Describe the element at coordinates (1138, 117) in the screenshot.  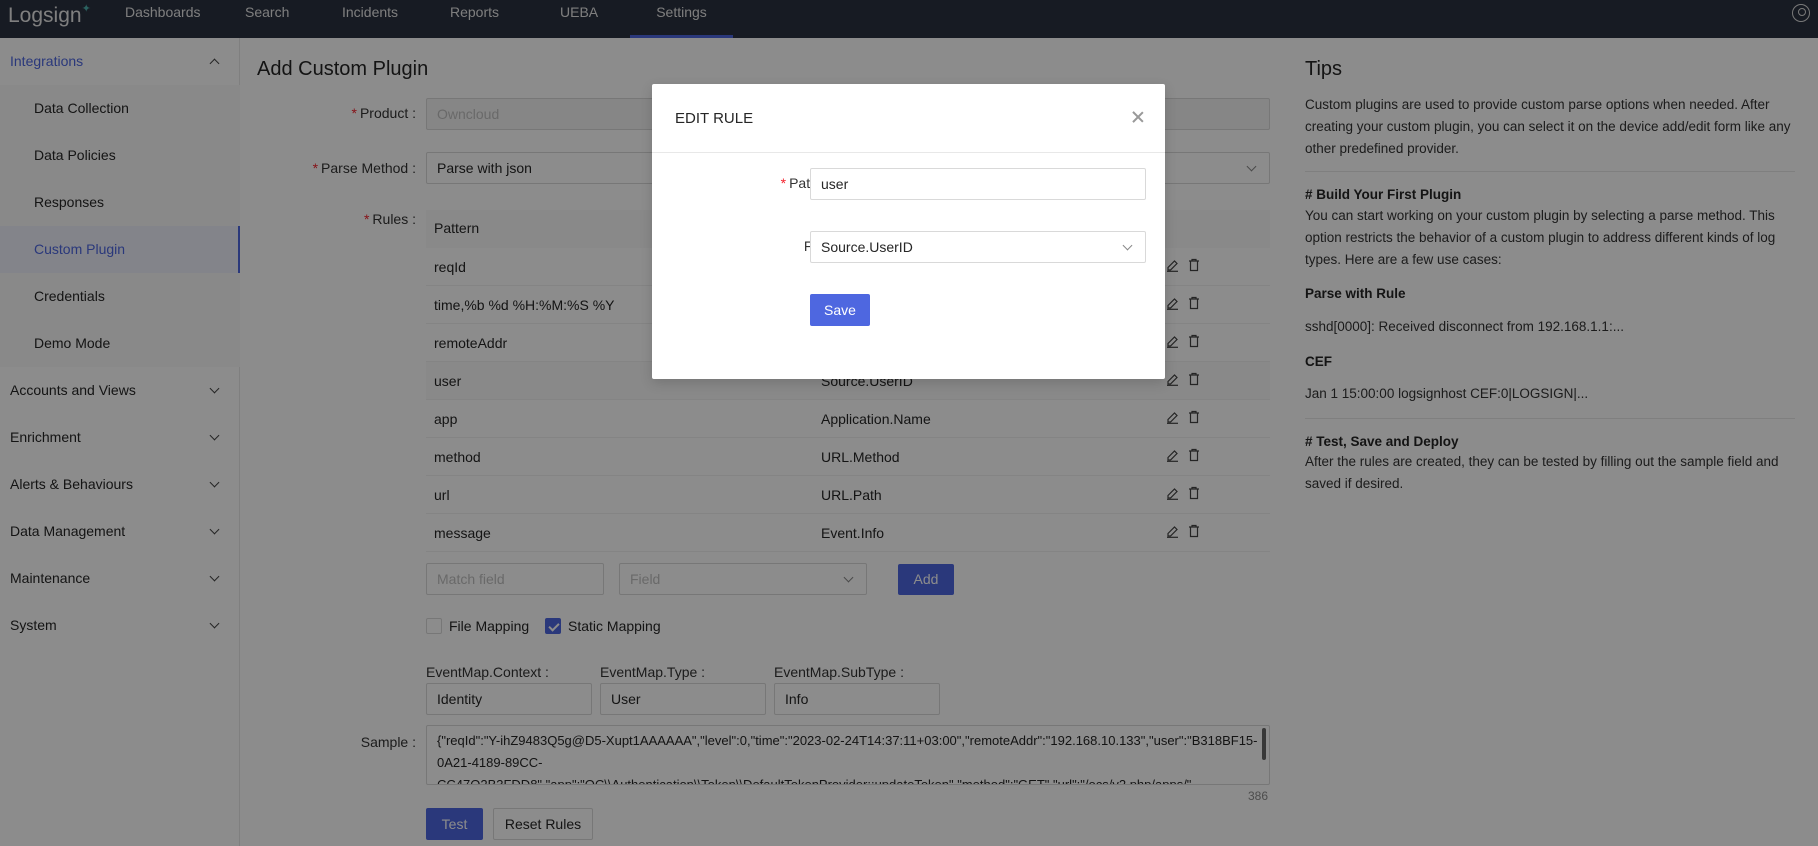
I see `close-icon` at that location.